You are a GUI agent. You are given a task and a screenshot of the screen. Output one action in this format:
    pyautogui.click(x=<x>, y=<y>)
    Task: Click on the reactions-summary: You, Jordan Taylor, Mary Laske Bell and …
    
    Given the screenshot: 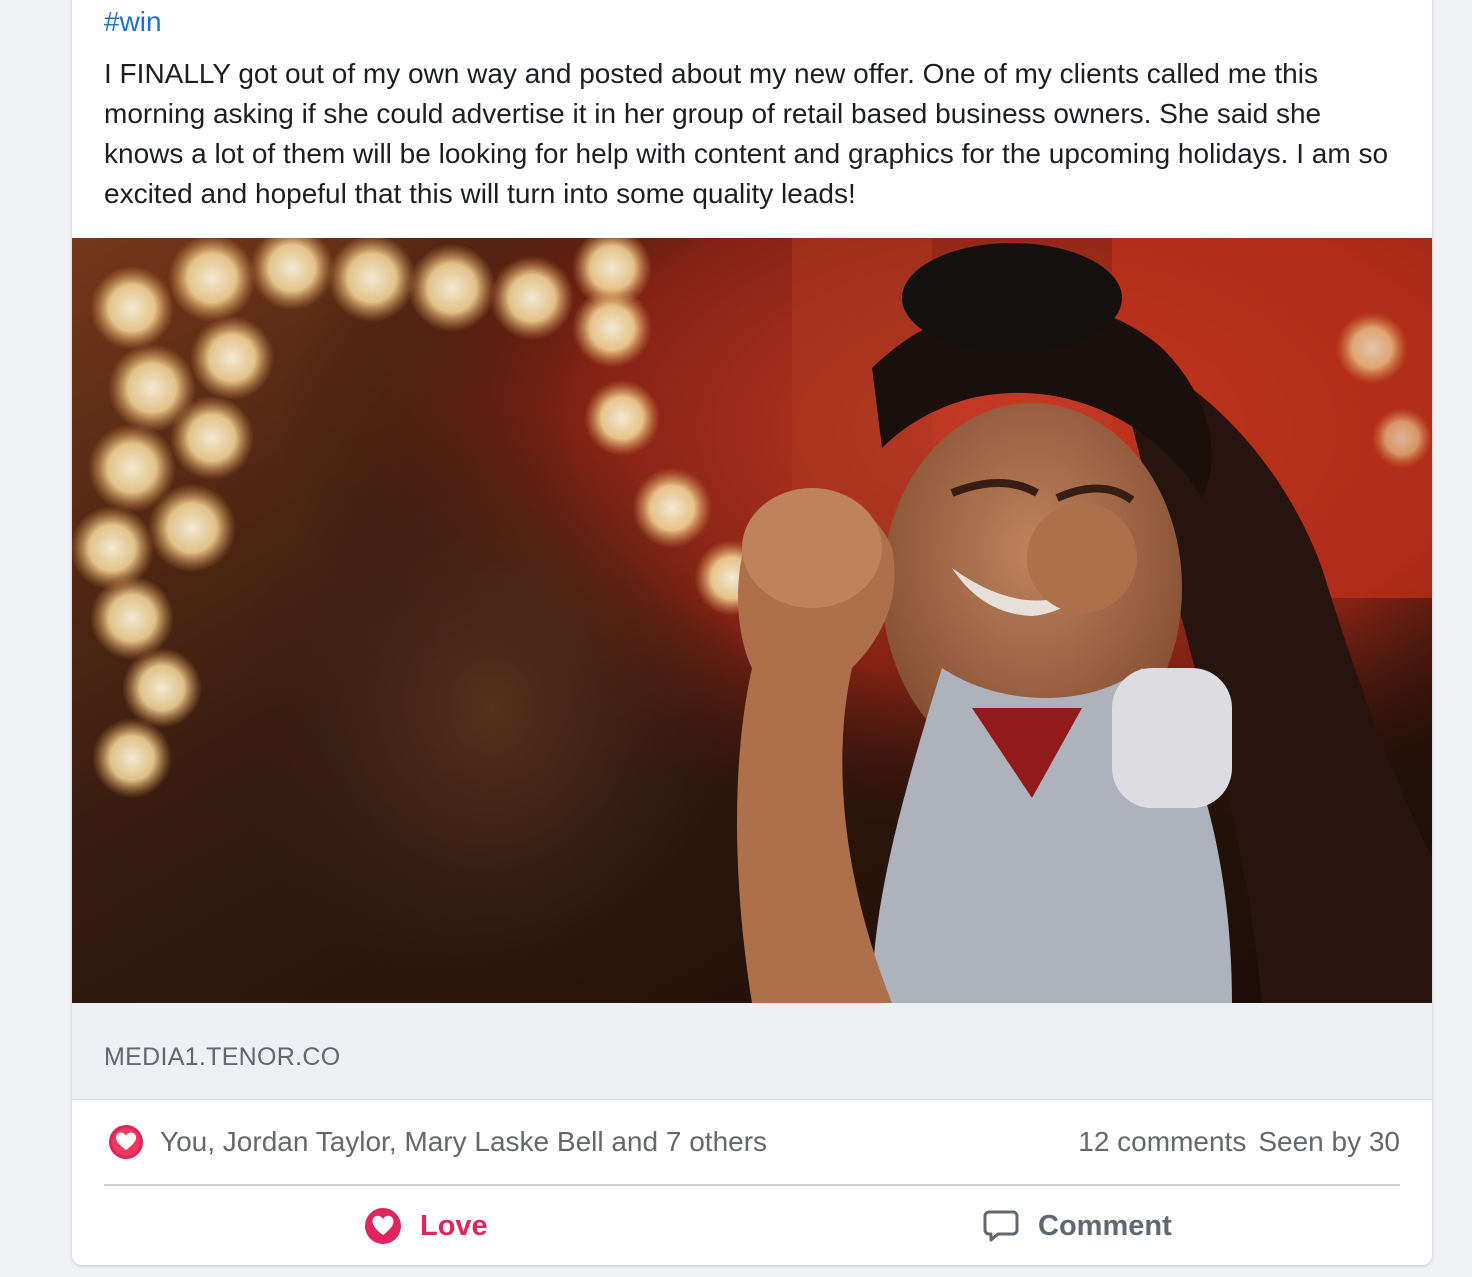 What is the action you would take?
    pyautogui.click(x=752, y=1142)
    